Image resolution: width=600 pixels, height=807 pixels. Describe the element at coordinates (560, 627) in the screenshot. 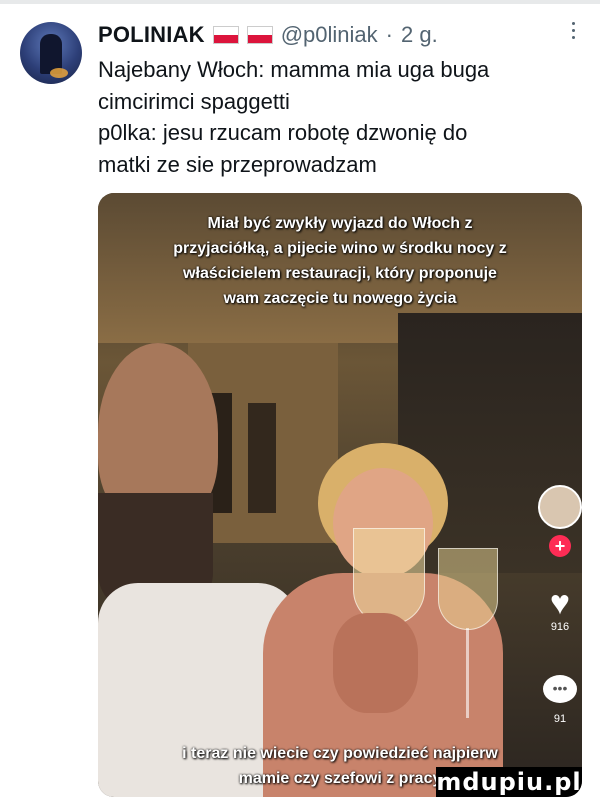

I see `like-count: 916` at that location.